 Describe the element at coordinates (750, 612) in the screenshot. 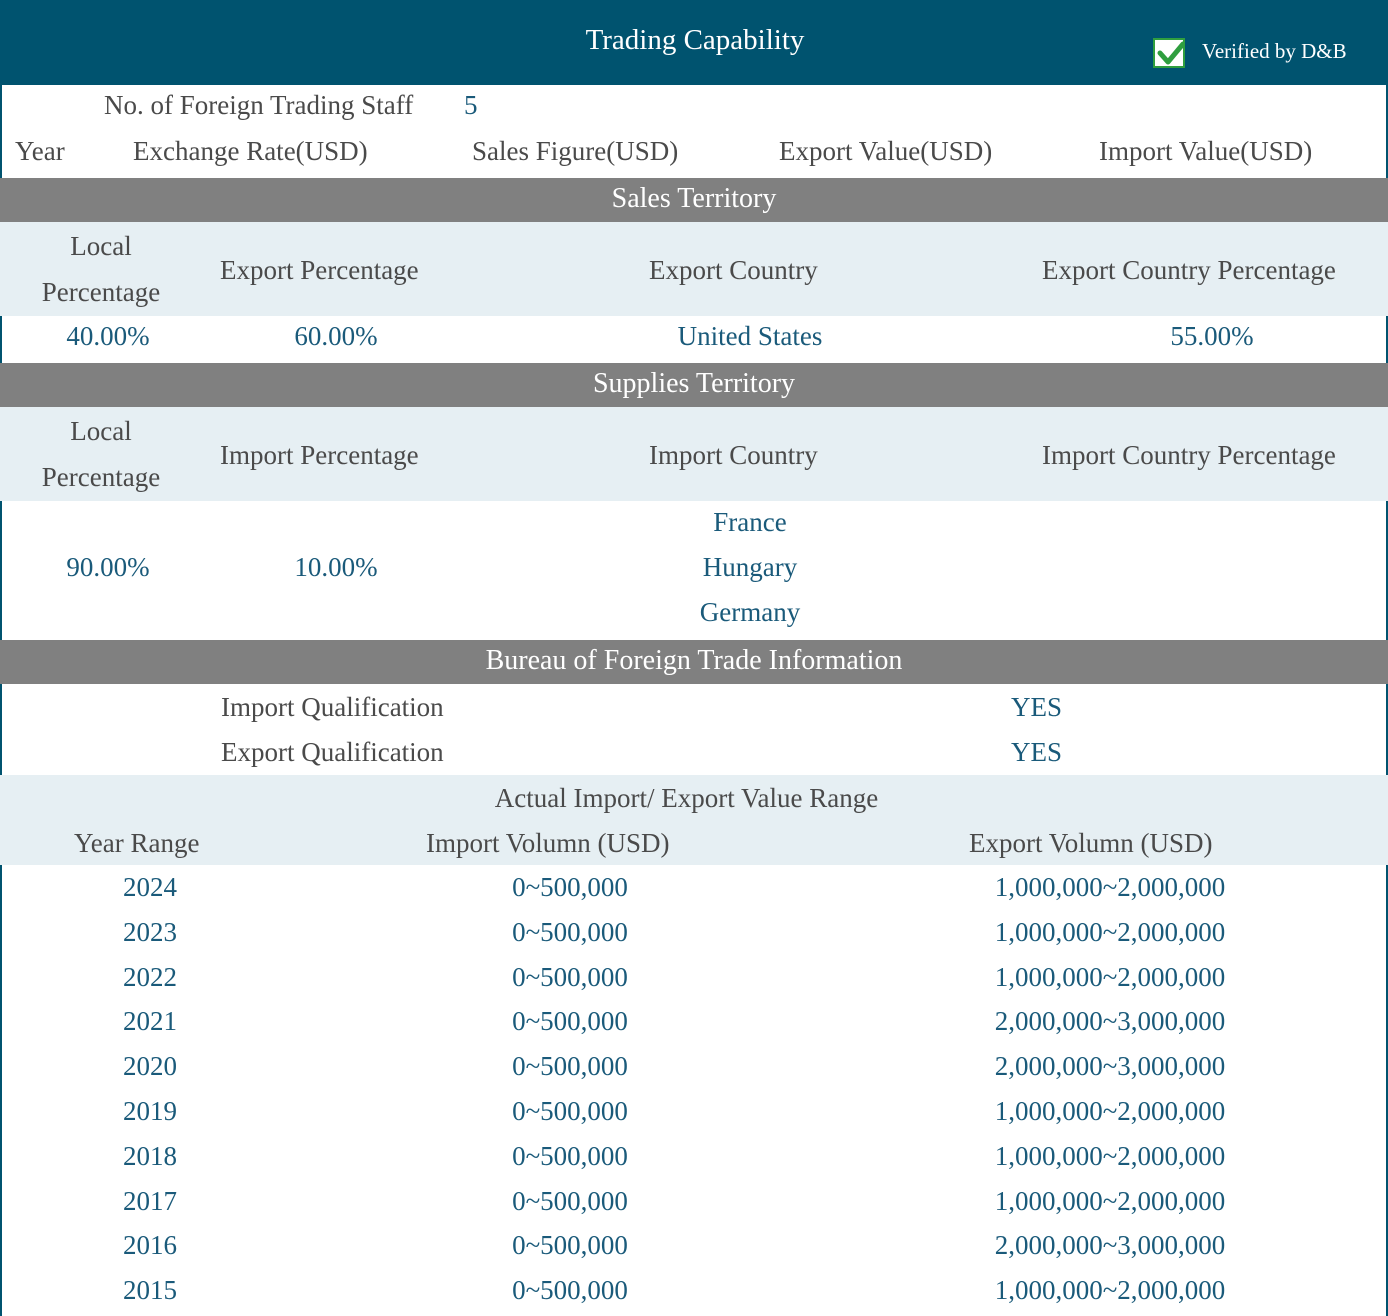

I see `import-country-item: Germany` at that location.